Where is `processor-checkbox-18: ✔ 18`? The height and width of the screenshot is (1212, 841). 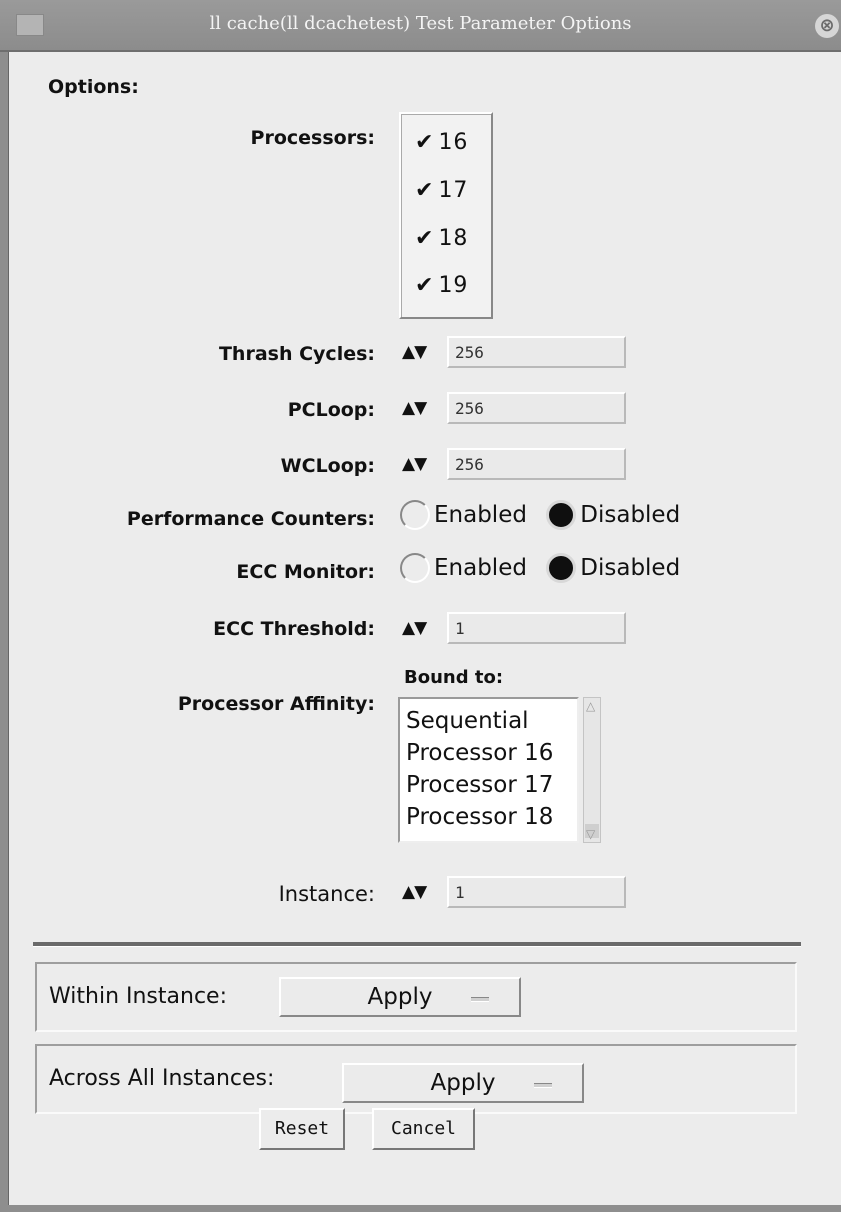 processor-checkbox-18: ✔ 18 is located at coordinates (441, 238).